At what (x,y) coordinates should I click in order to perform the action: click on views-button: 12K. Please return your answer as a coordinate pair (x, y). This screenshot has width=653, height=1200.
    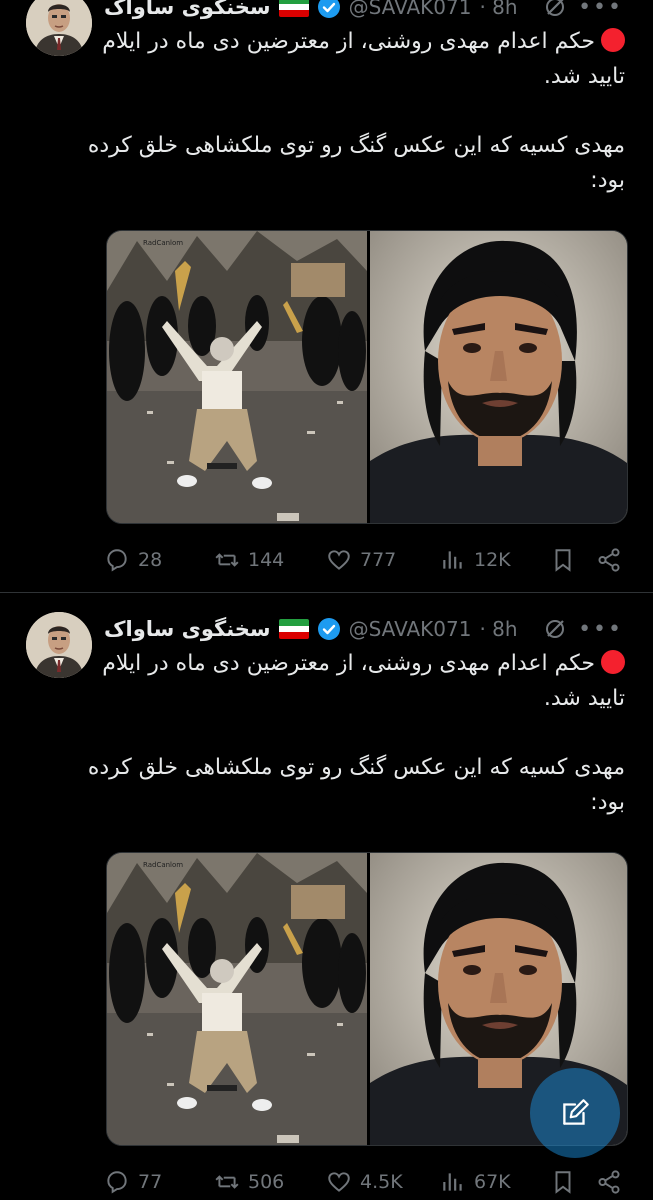
    Looking at the image, I should click on (475, 560).